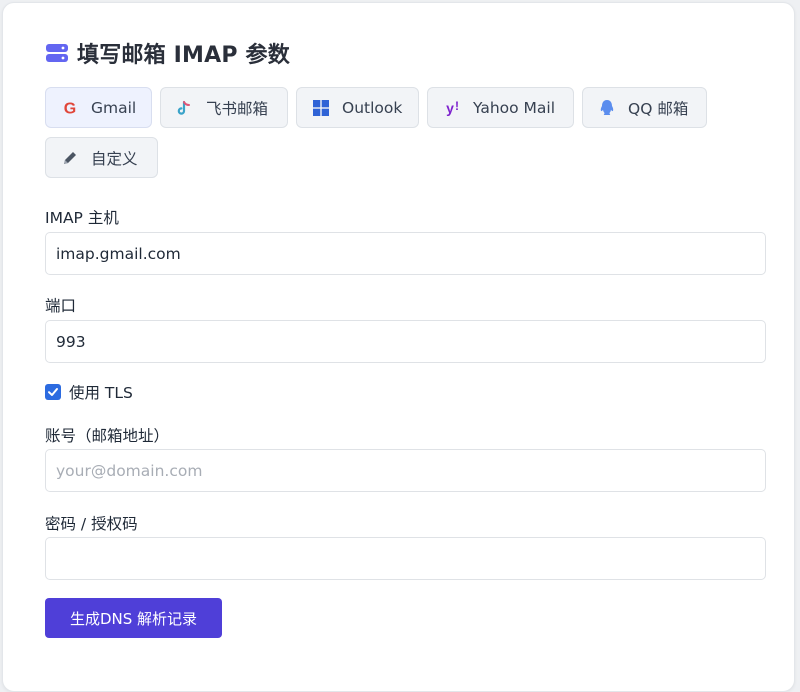  What do you see at coordinates (514, 107) in the screenshot?
I see `provider-label: Yahoo Mail` at bounding box center [514, 107].